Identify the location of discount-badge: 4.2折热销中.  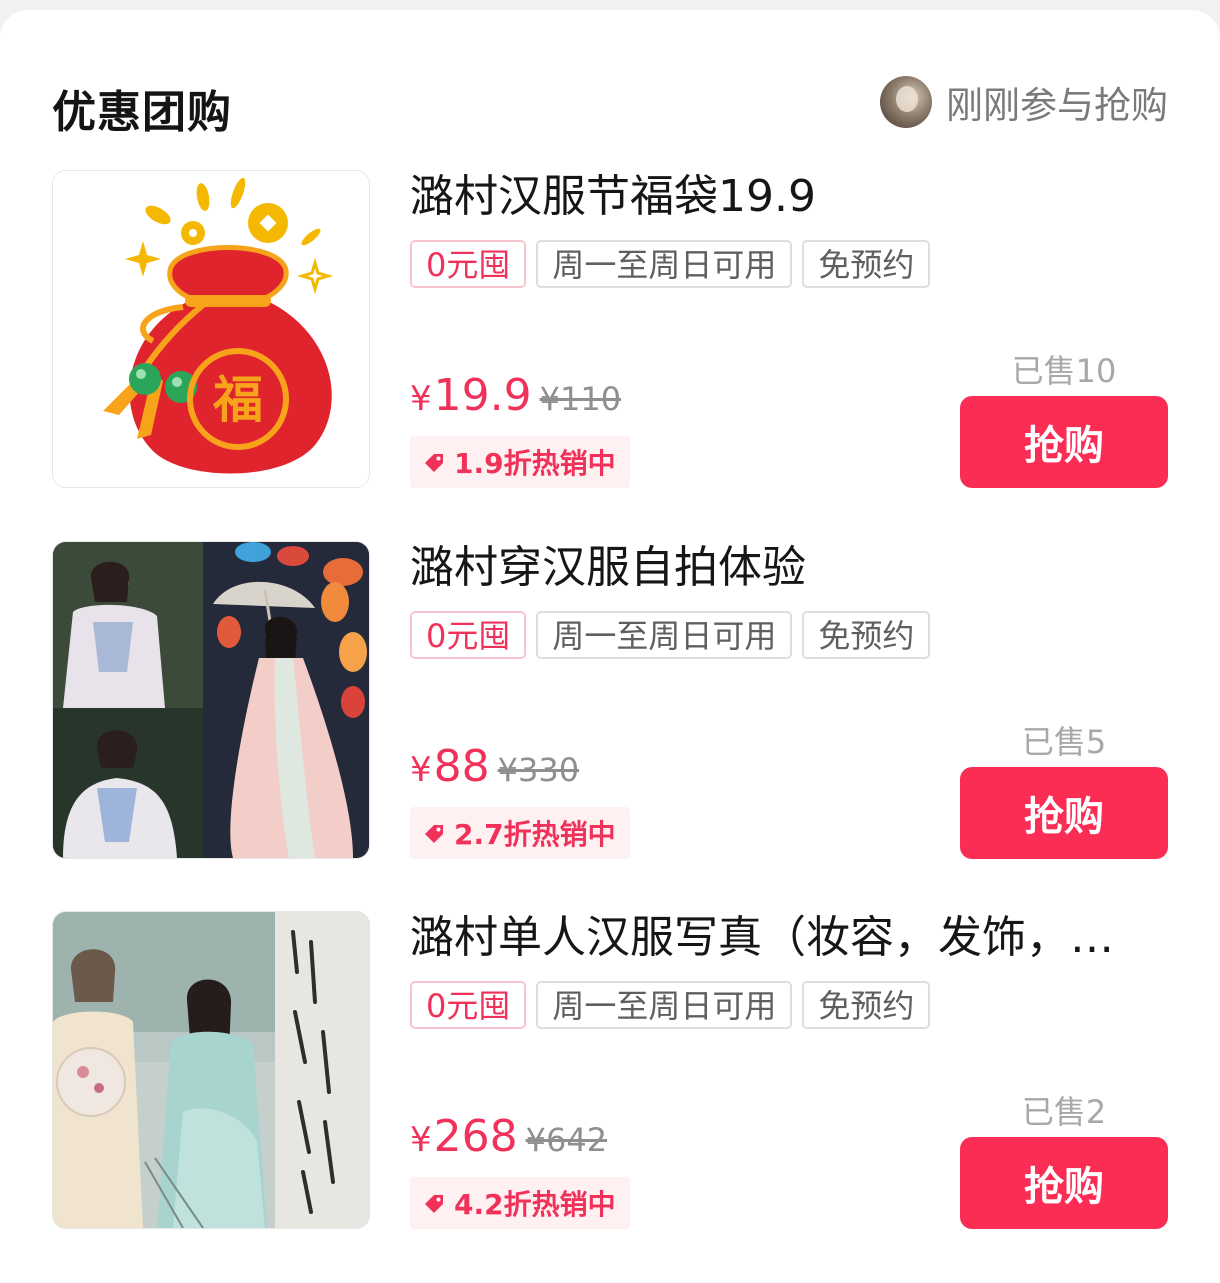
(520, 1203).